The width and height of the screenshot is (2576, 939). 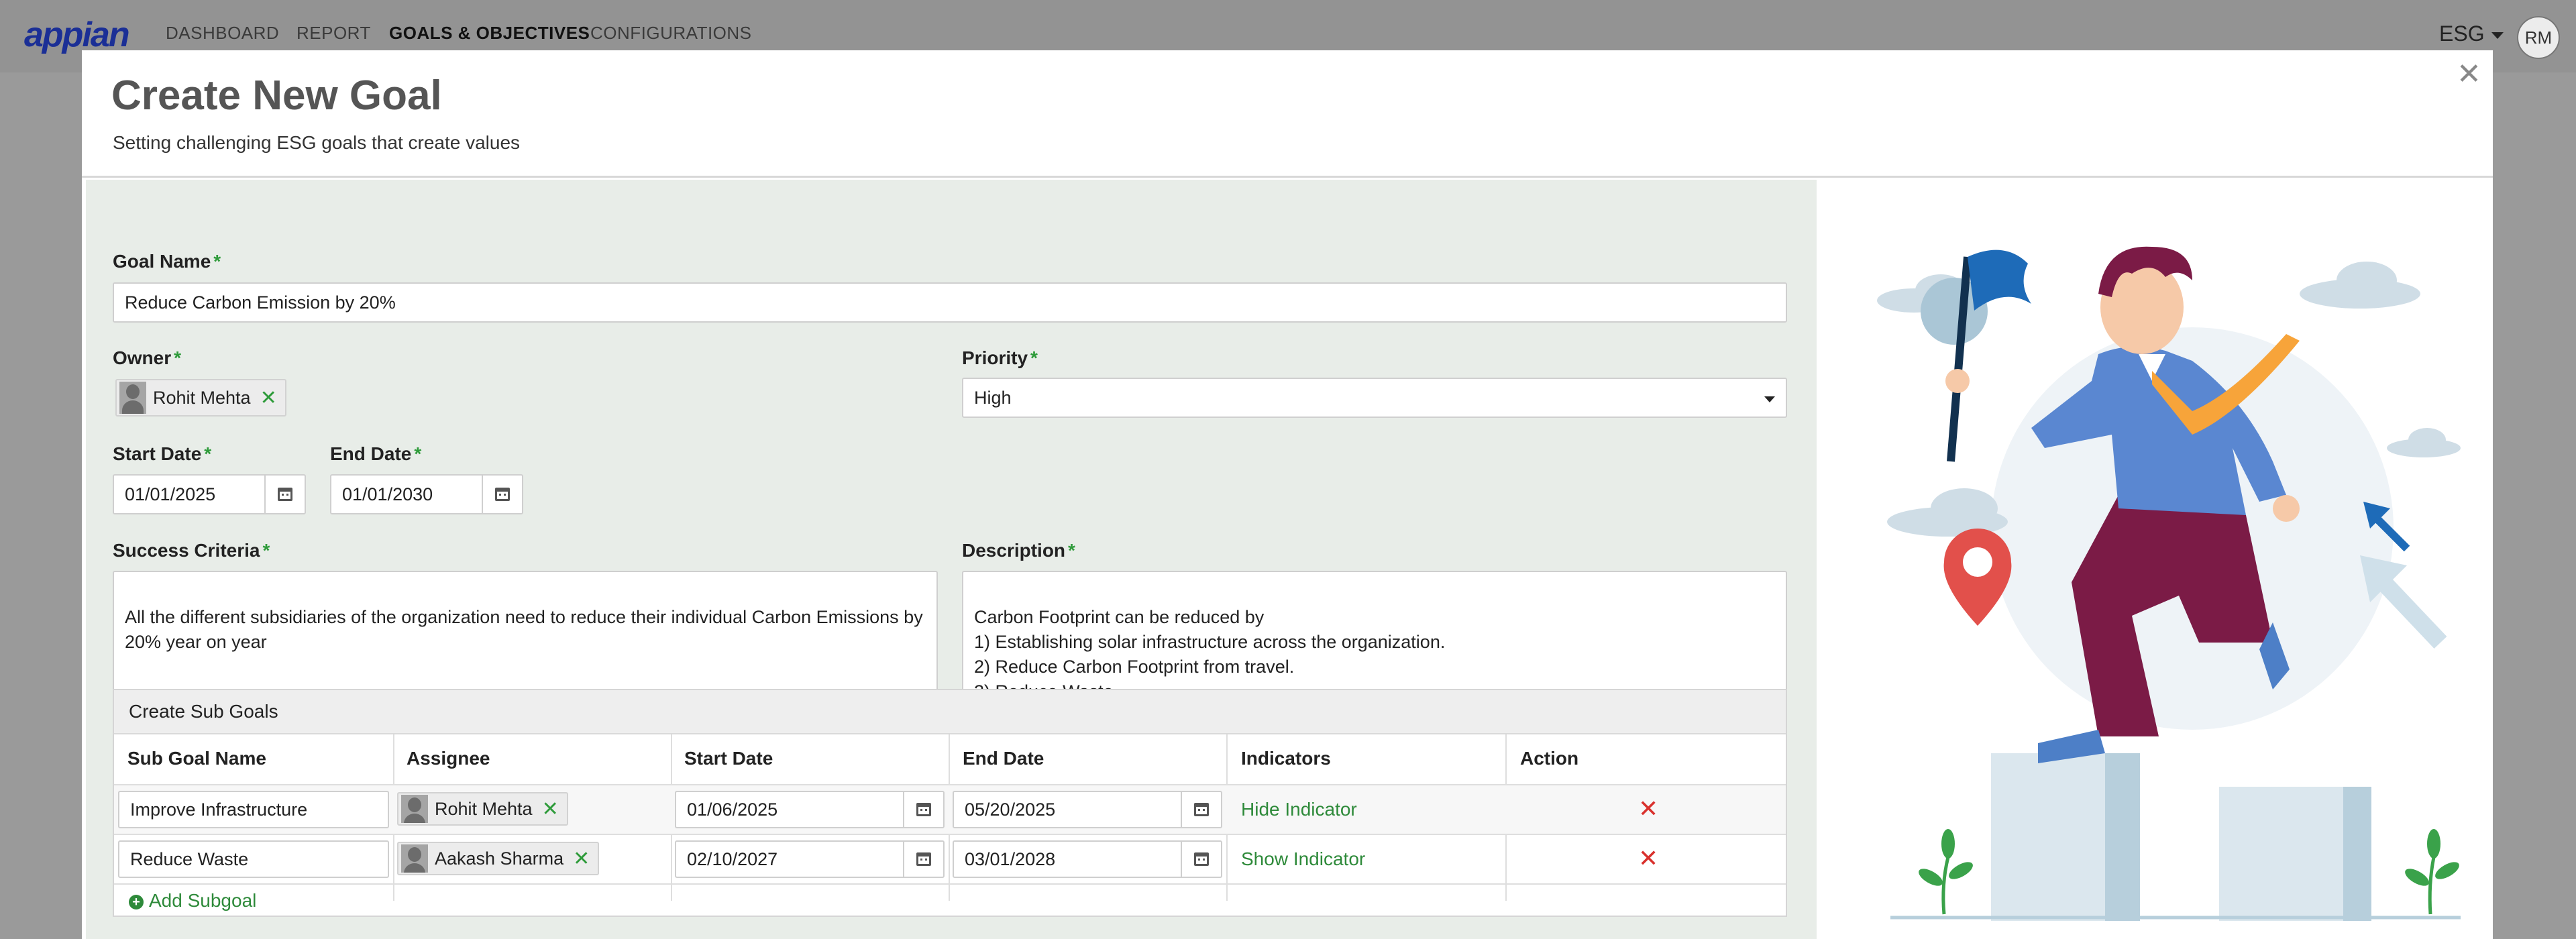 What do you see at coordinates (376, 453) in the screenshot?
I see `end-date-label: End Date *` at bounding box center [376, 453].